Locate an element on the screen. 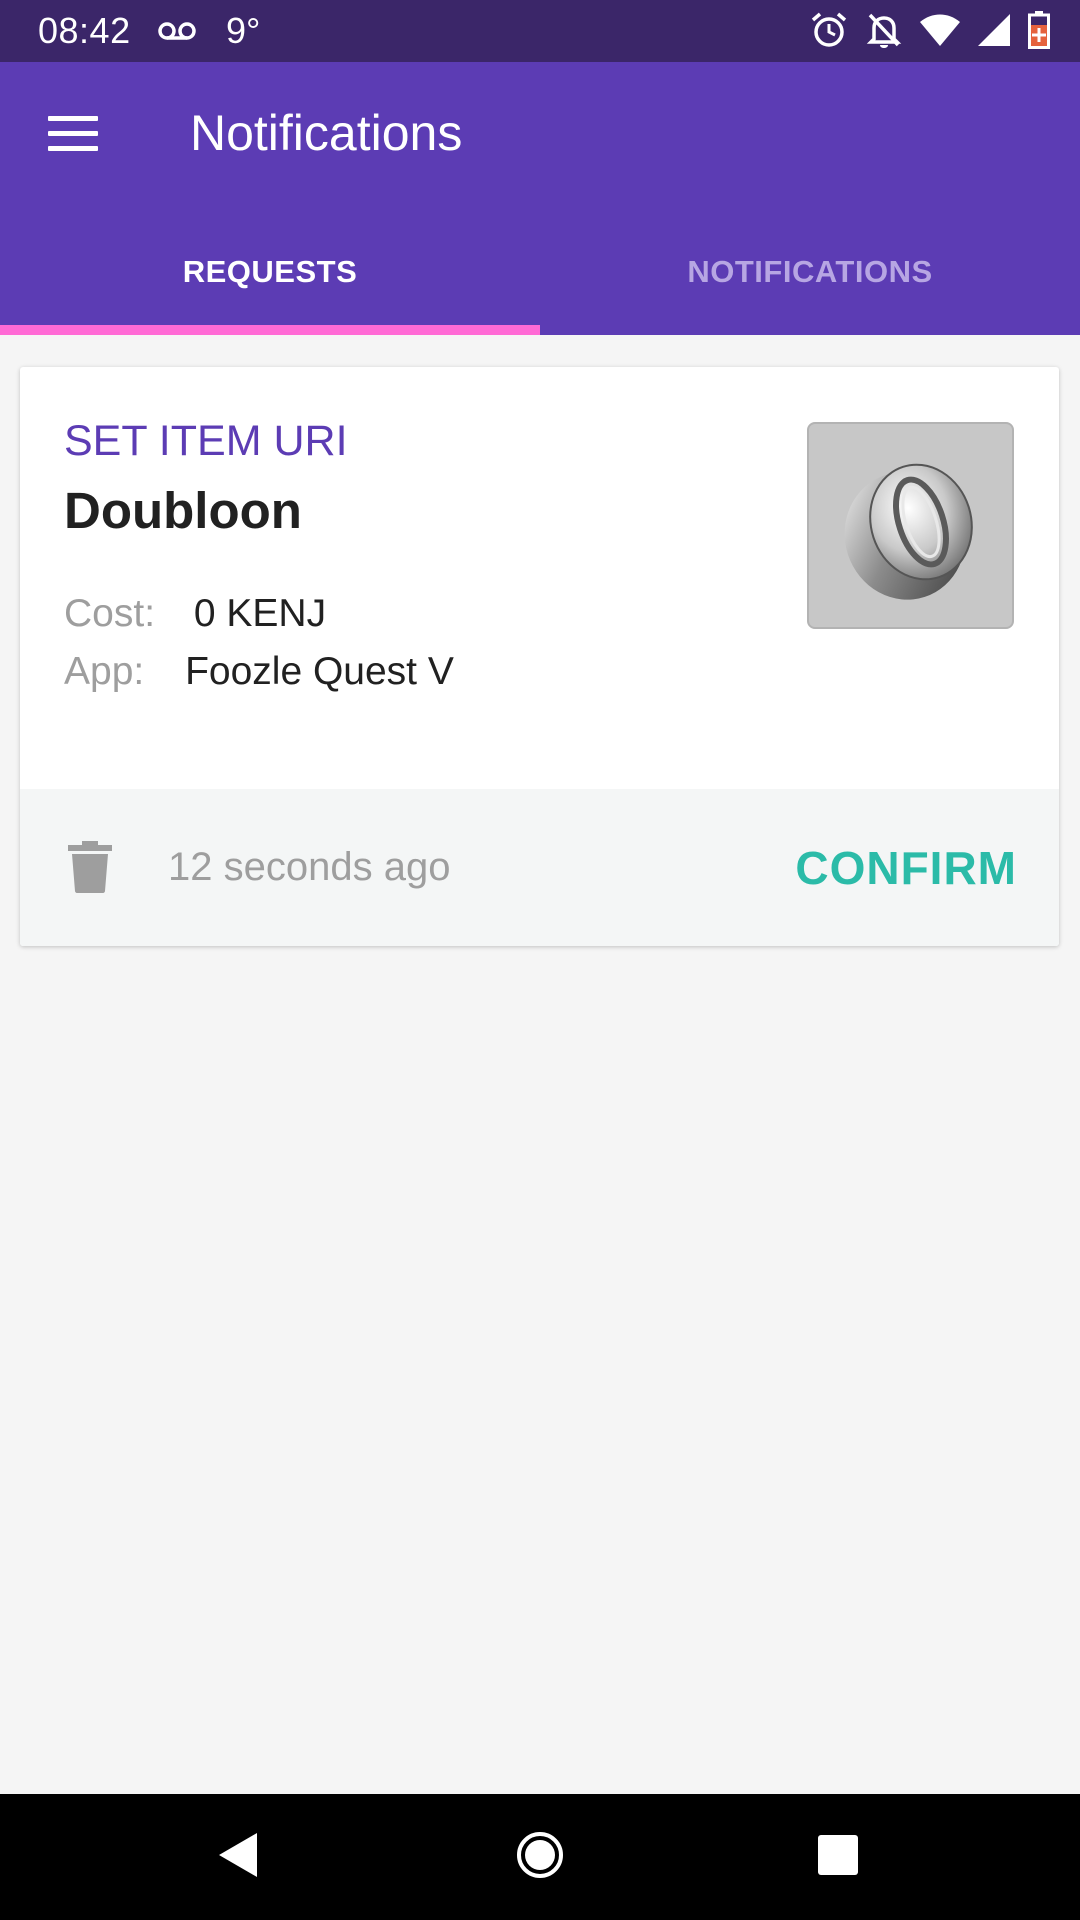 This screenshot has width=1080, height=1920. recents-icon is located at coordinates (838, 1857).